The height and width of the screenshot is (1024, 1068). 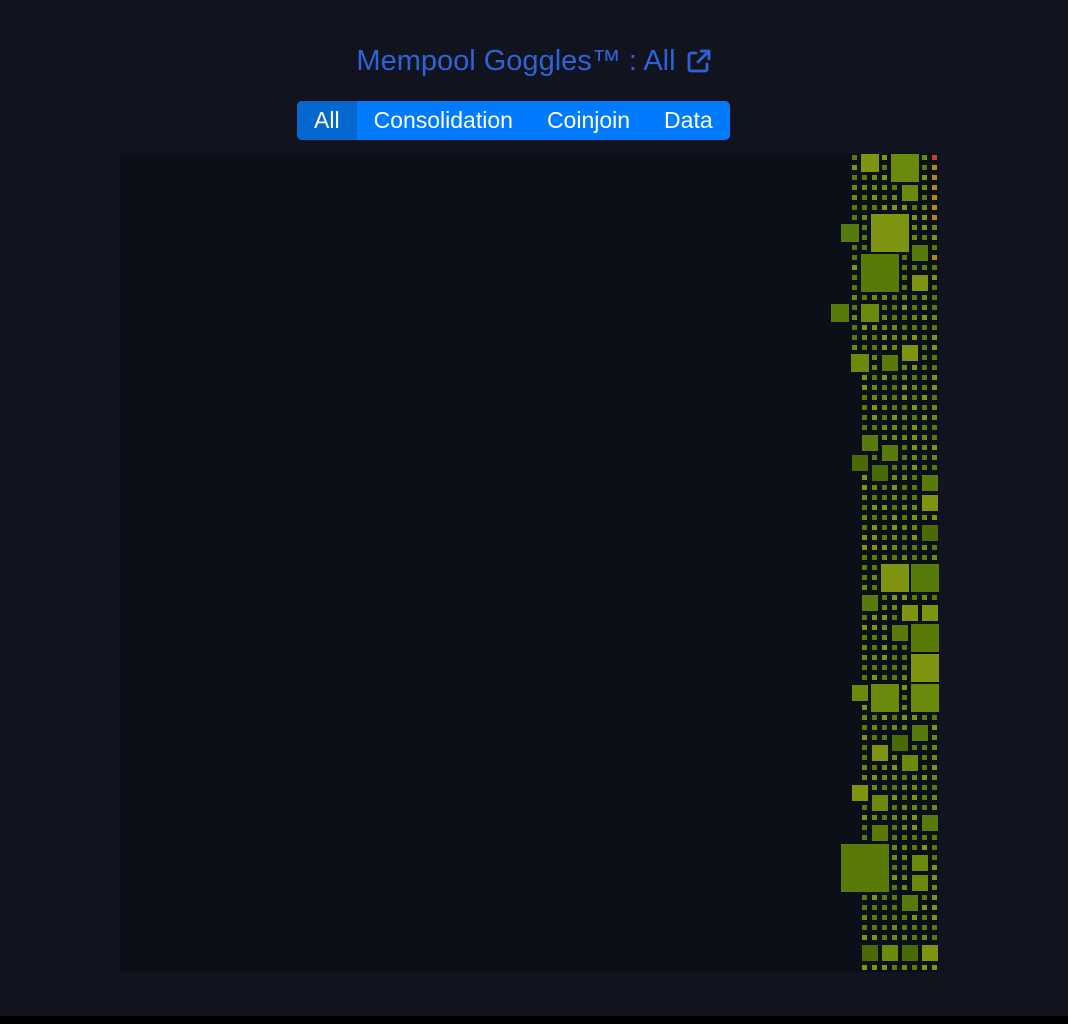 I want to click on filter-data-button: Data, so click(x=688, y=120).